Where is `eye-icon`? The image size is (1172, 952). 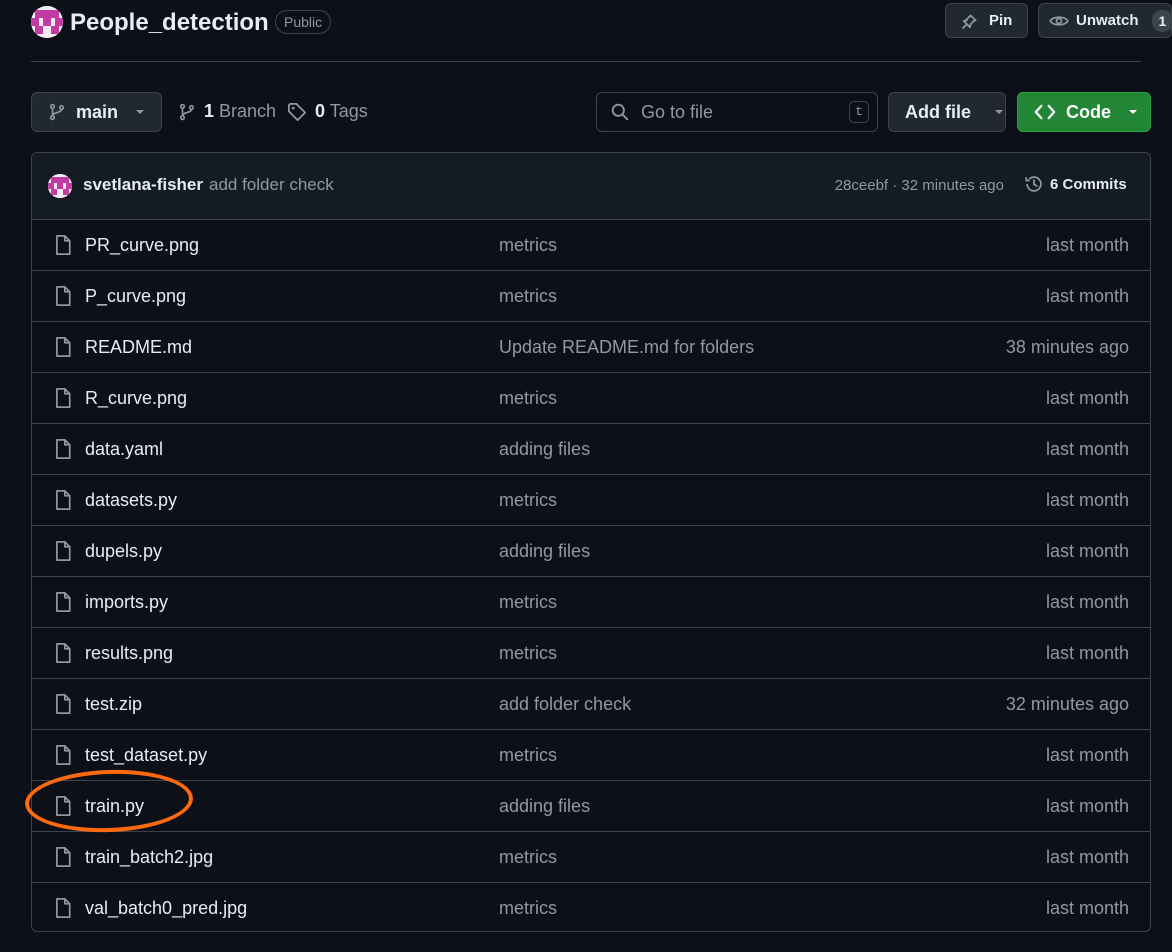 eye-icon is located at coordinates (1059, 20).